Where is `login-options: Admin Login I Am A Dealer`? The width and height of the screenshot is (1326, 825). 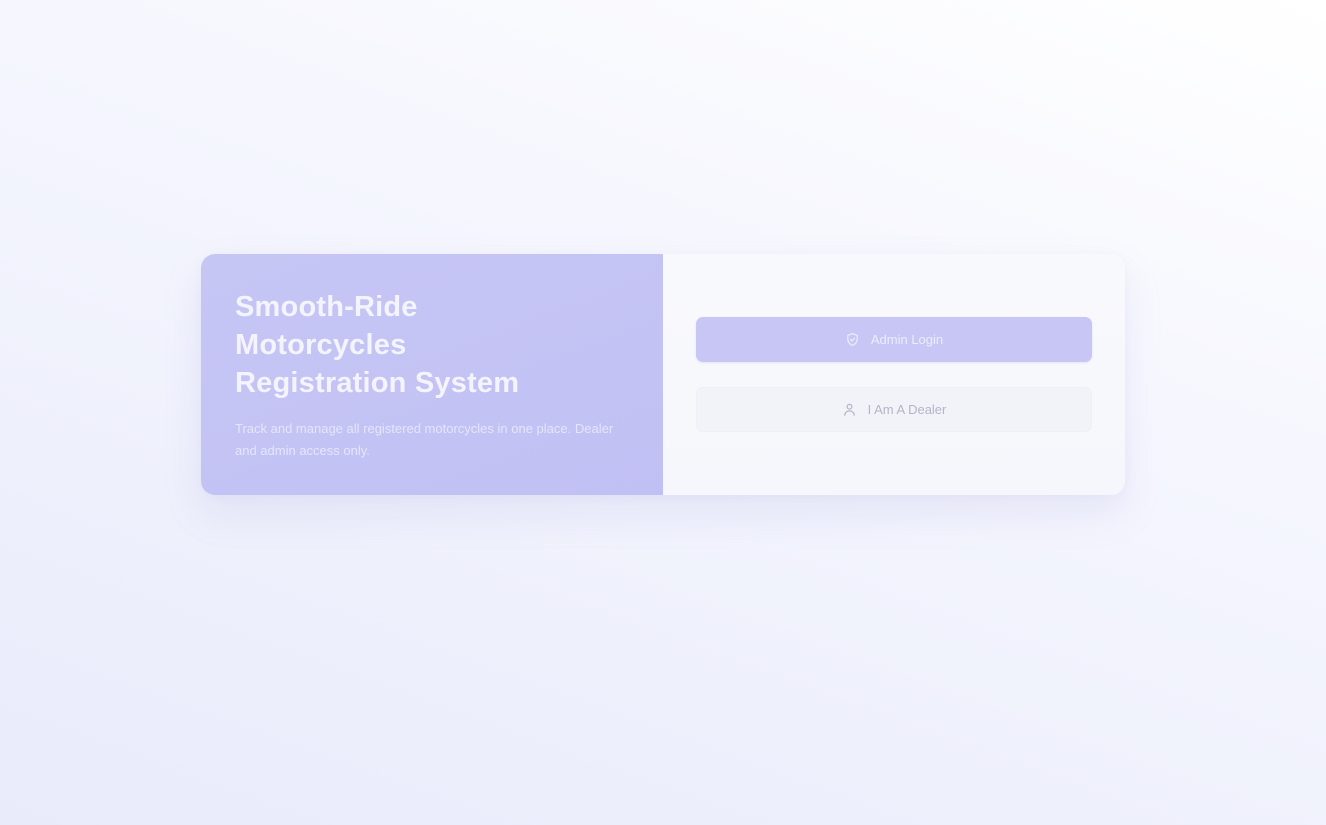
login-options: Admin Login I Am A Dealer is located at coordinates (894, 374).